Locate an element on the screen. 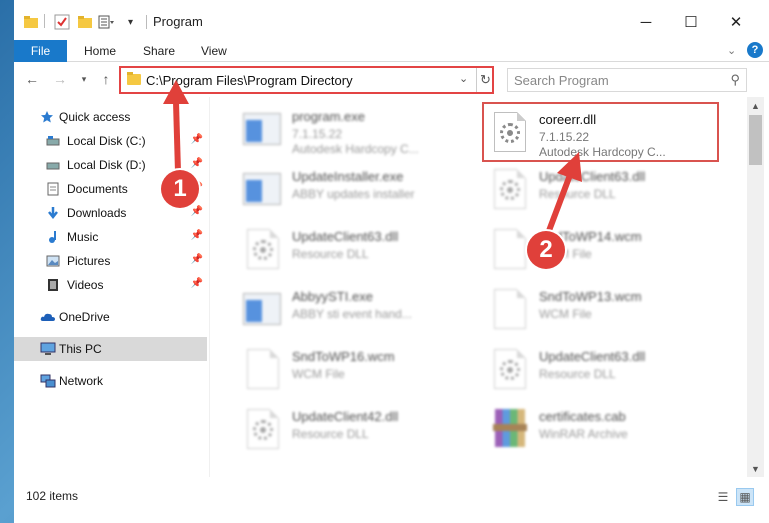  divider is located at coordinates (44, 21).